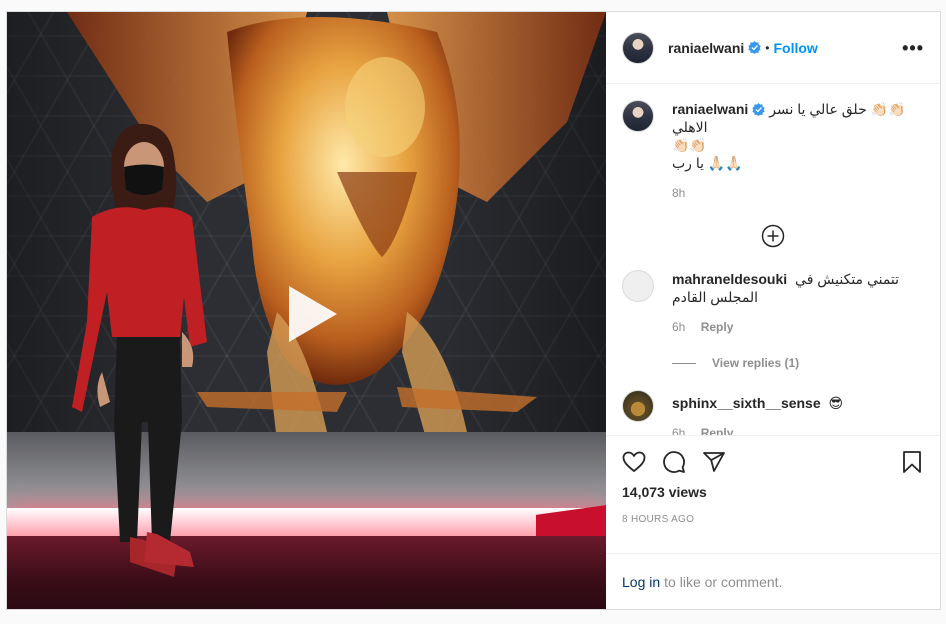 Image resolution: width=946 pixels, height=624 pixels. Describe the element at coordinates (798, 412) in the screenshot. I see `comment-body: sphinx__sixth__sense 😎 6h Reply` at that location.